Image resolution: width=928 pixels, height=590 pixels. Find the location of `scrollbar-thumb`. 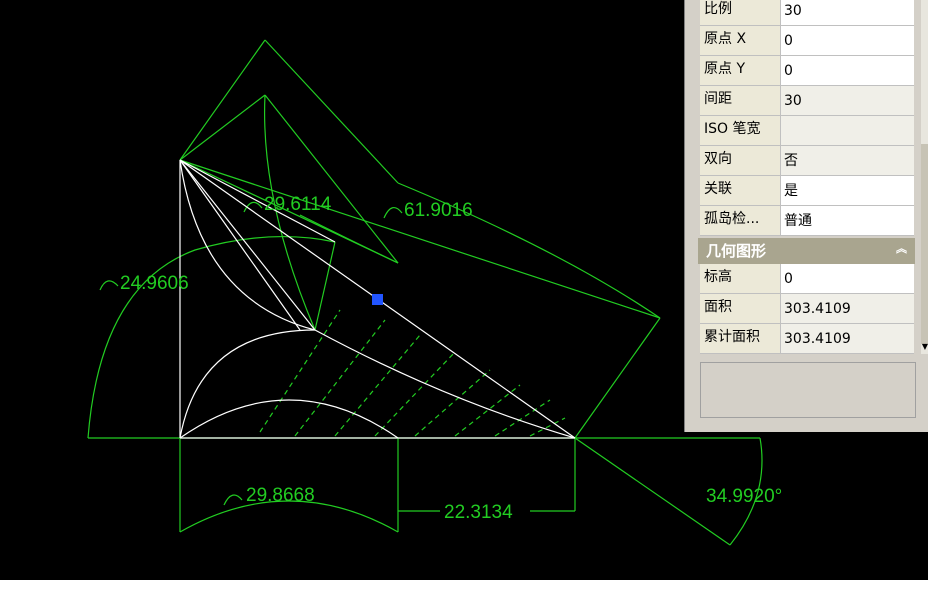

scrollbar-thumb is located at coordinates (924, 244).